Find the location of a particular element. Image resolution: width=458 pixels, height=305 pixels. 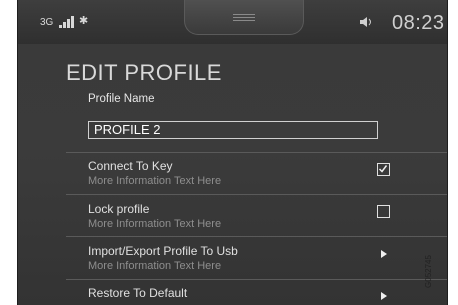

image-code: G052745 is located at coordinates (431, 273).